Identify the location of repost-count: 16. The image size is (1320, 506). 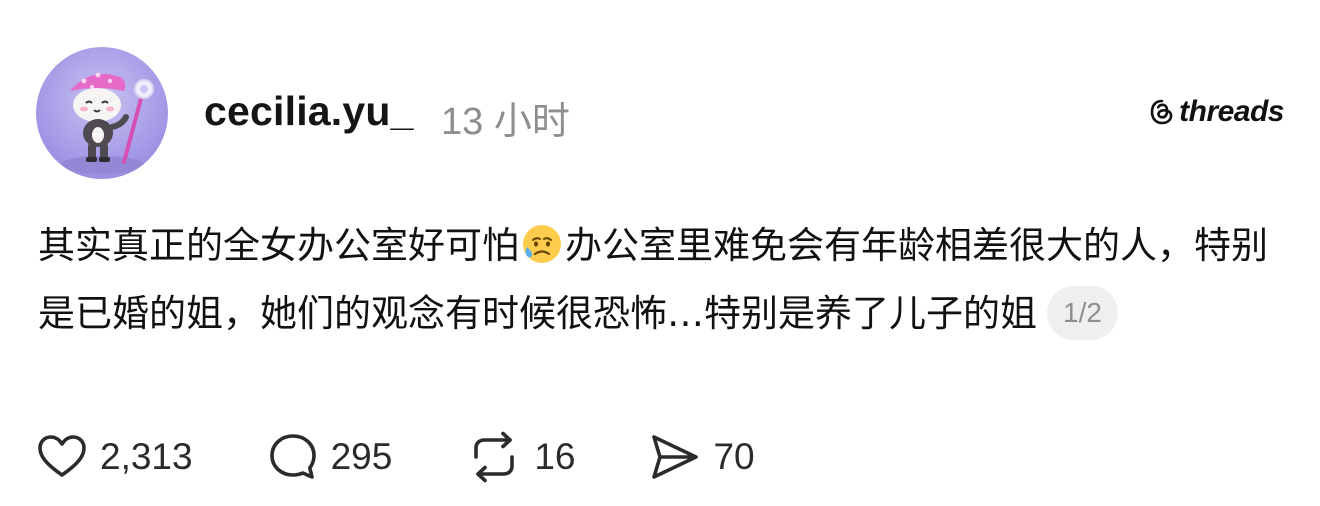
(555, 456).